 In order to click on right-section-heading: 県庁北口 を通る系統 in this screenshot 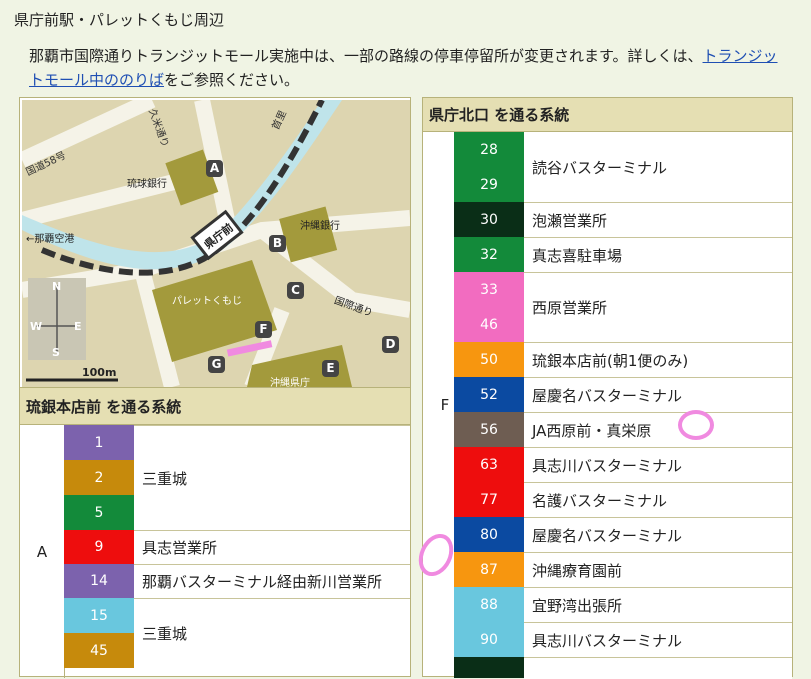, I will do `click(607, 115)`.